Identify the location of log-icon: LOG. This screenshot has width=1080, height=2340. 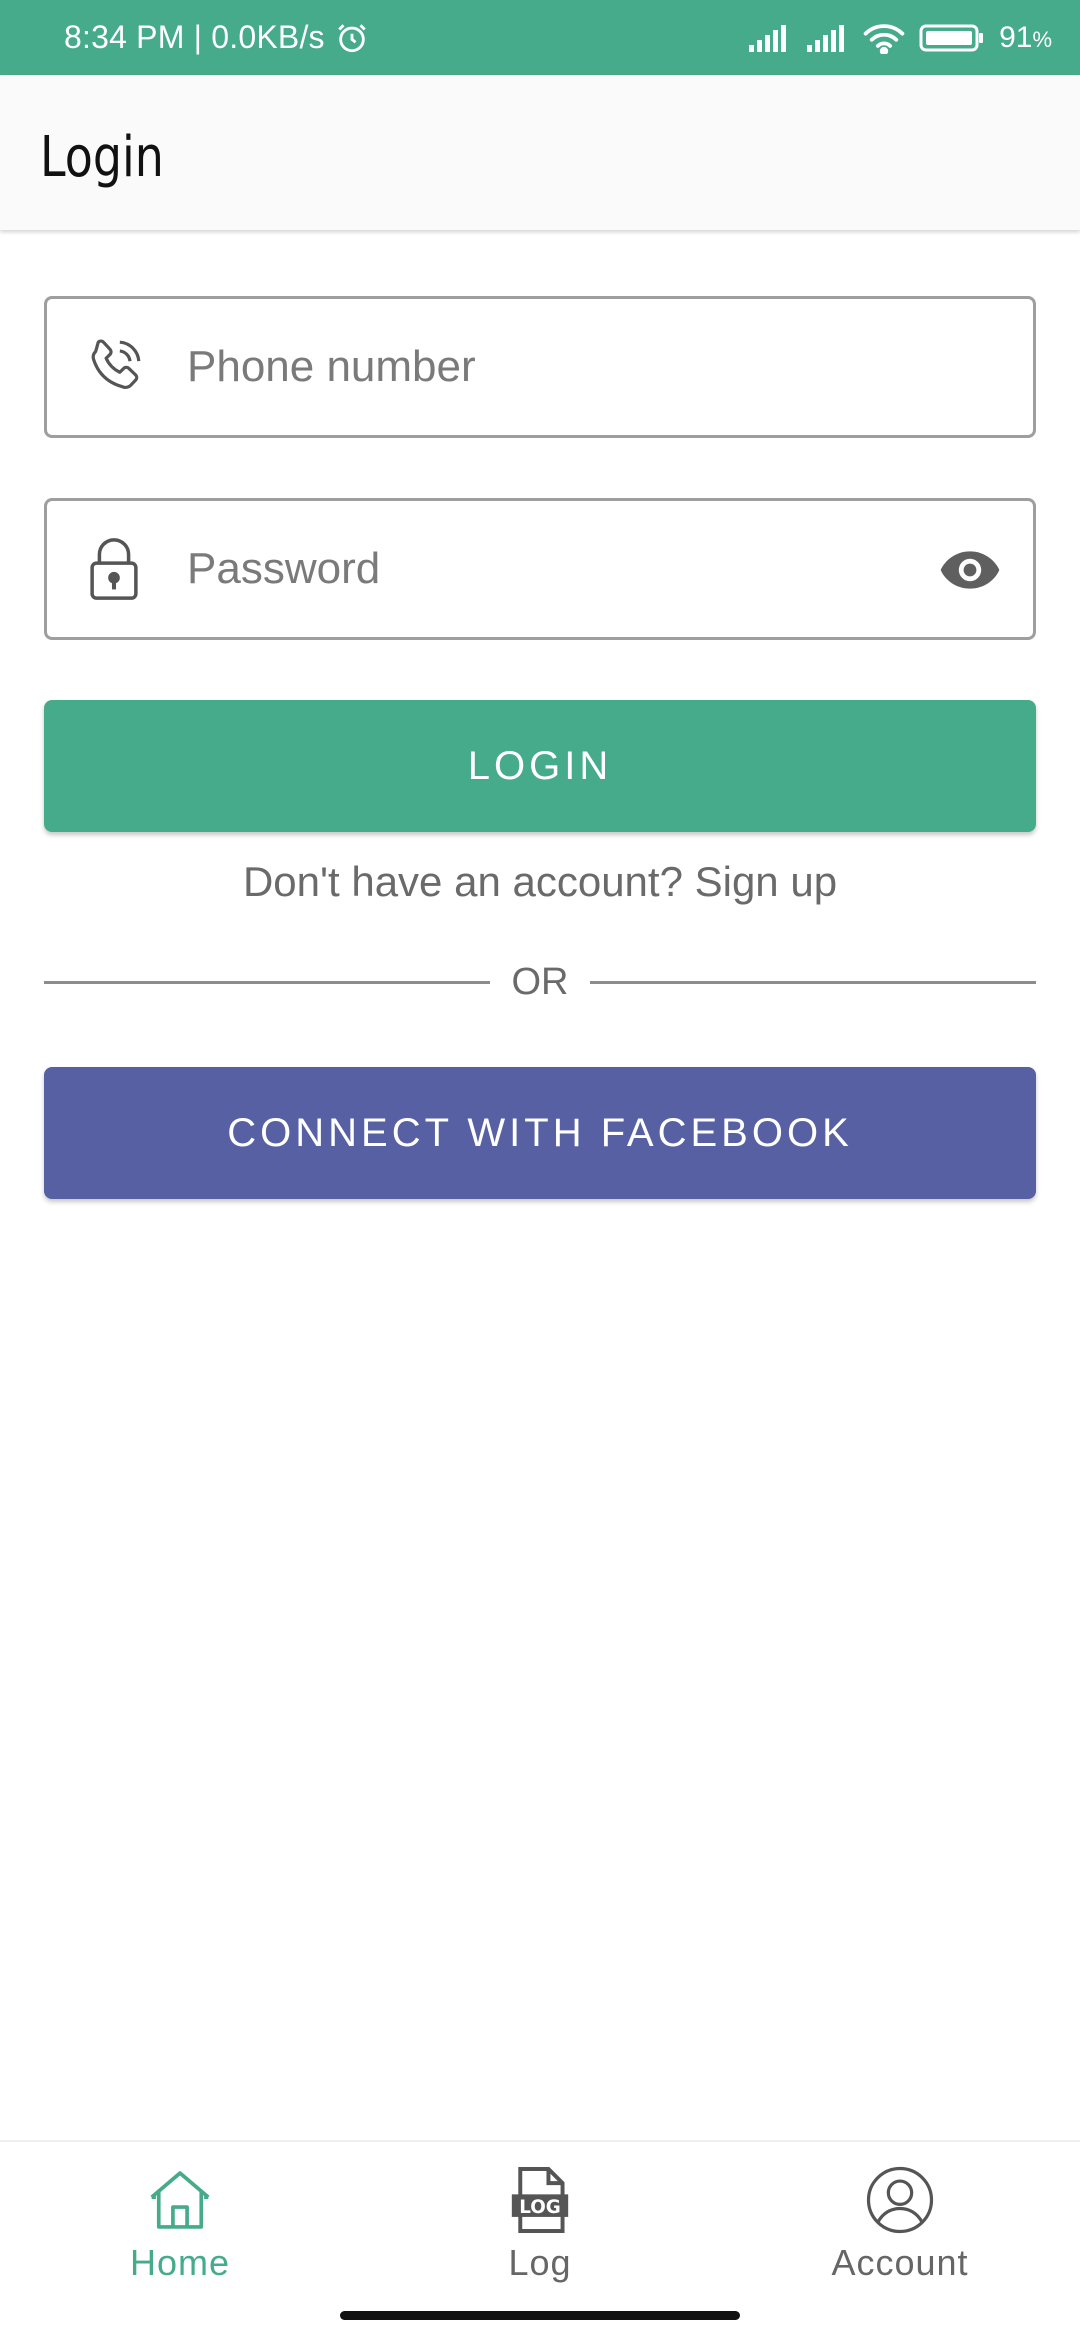
(540, 2200).